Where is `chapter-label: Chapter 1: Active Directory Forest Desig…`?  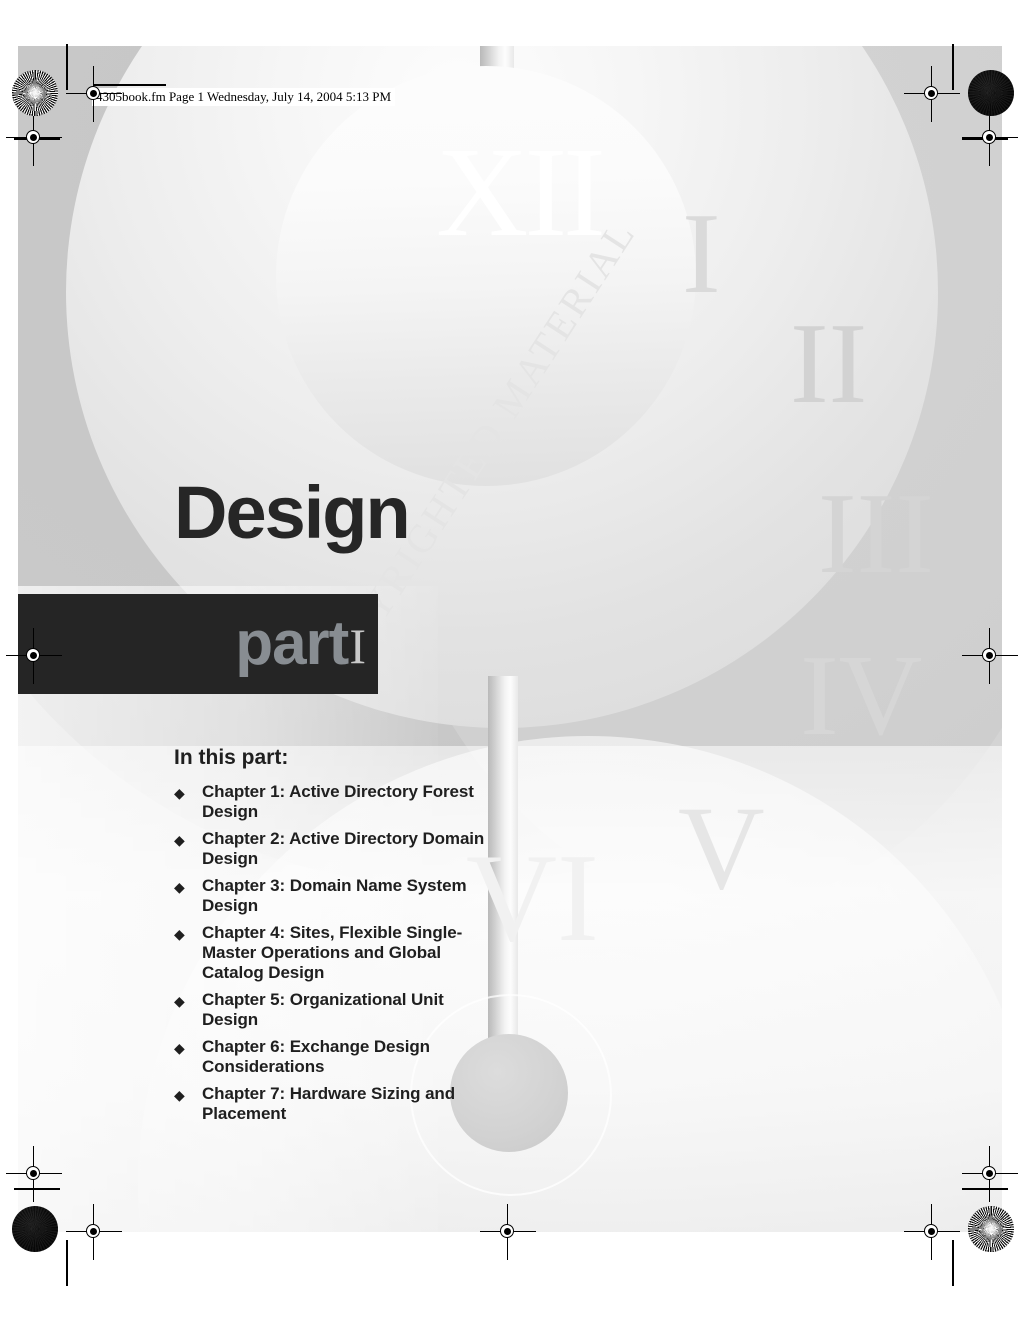 chapter-label: Chapter 1: Active Directory Forest Desig… is located at coordinates (338, 801).